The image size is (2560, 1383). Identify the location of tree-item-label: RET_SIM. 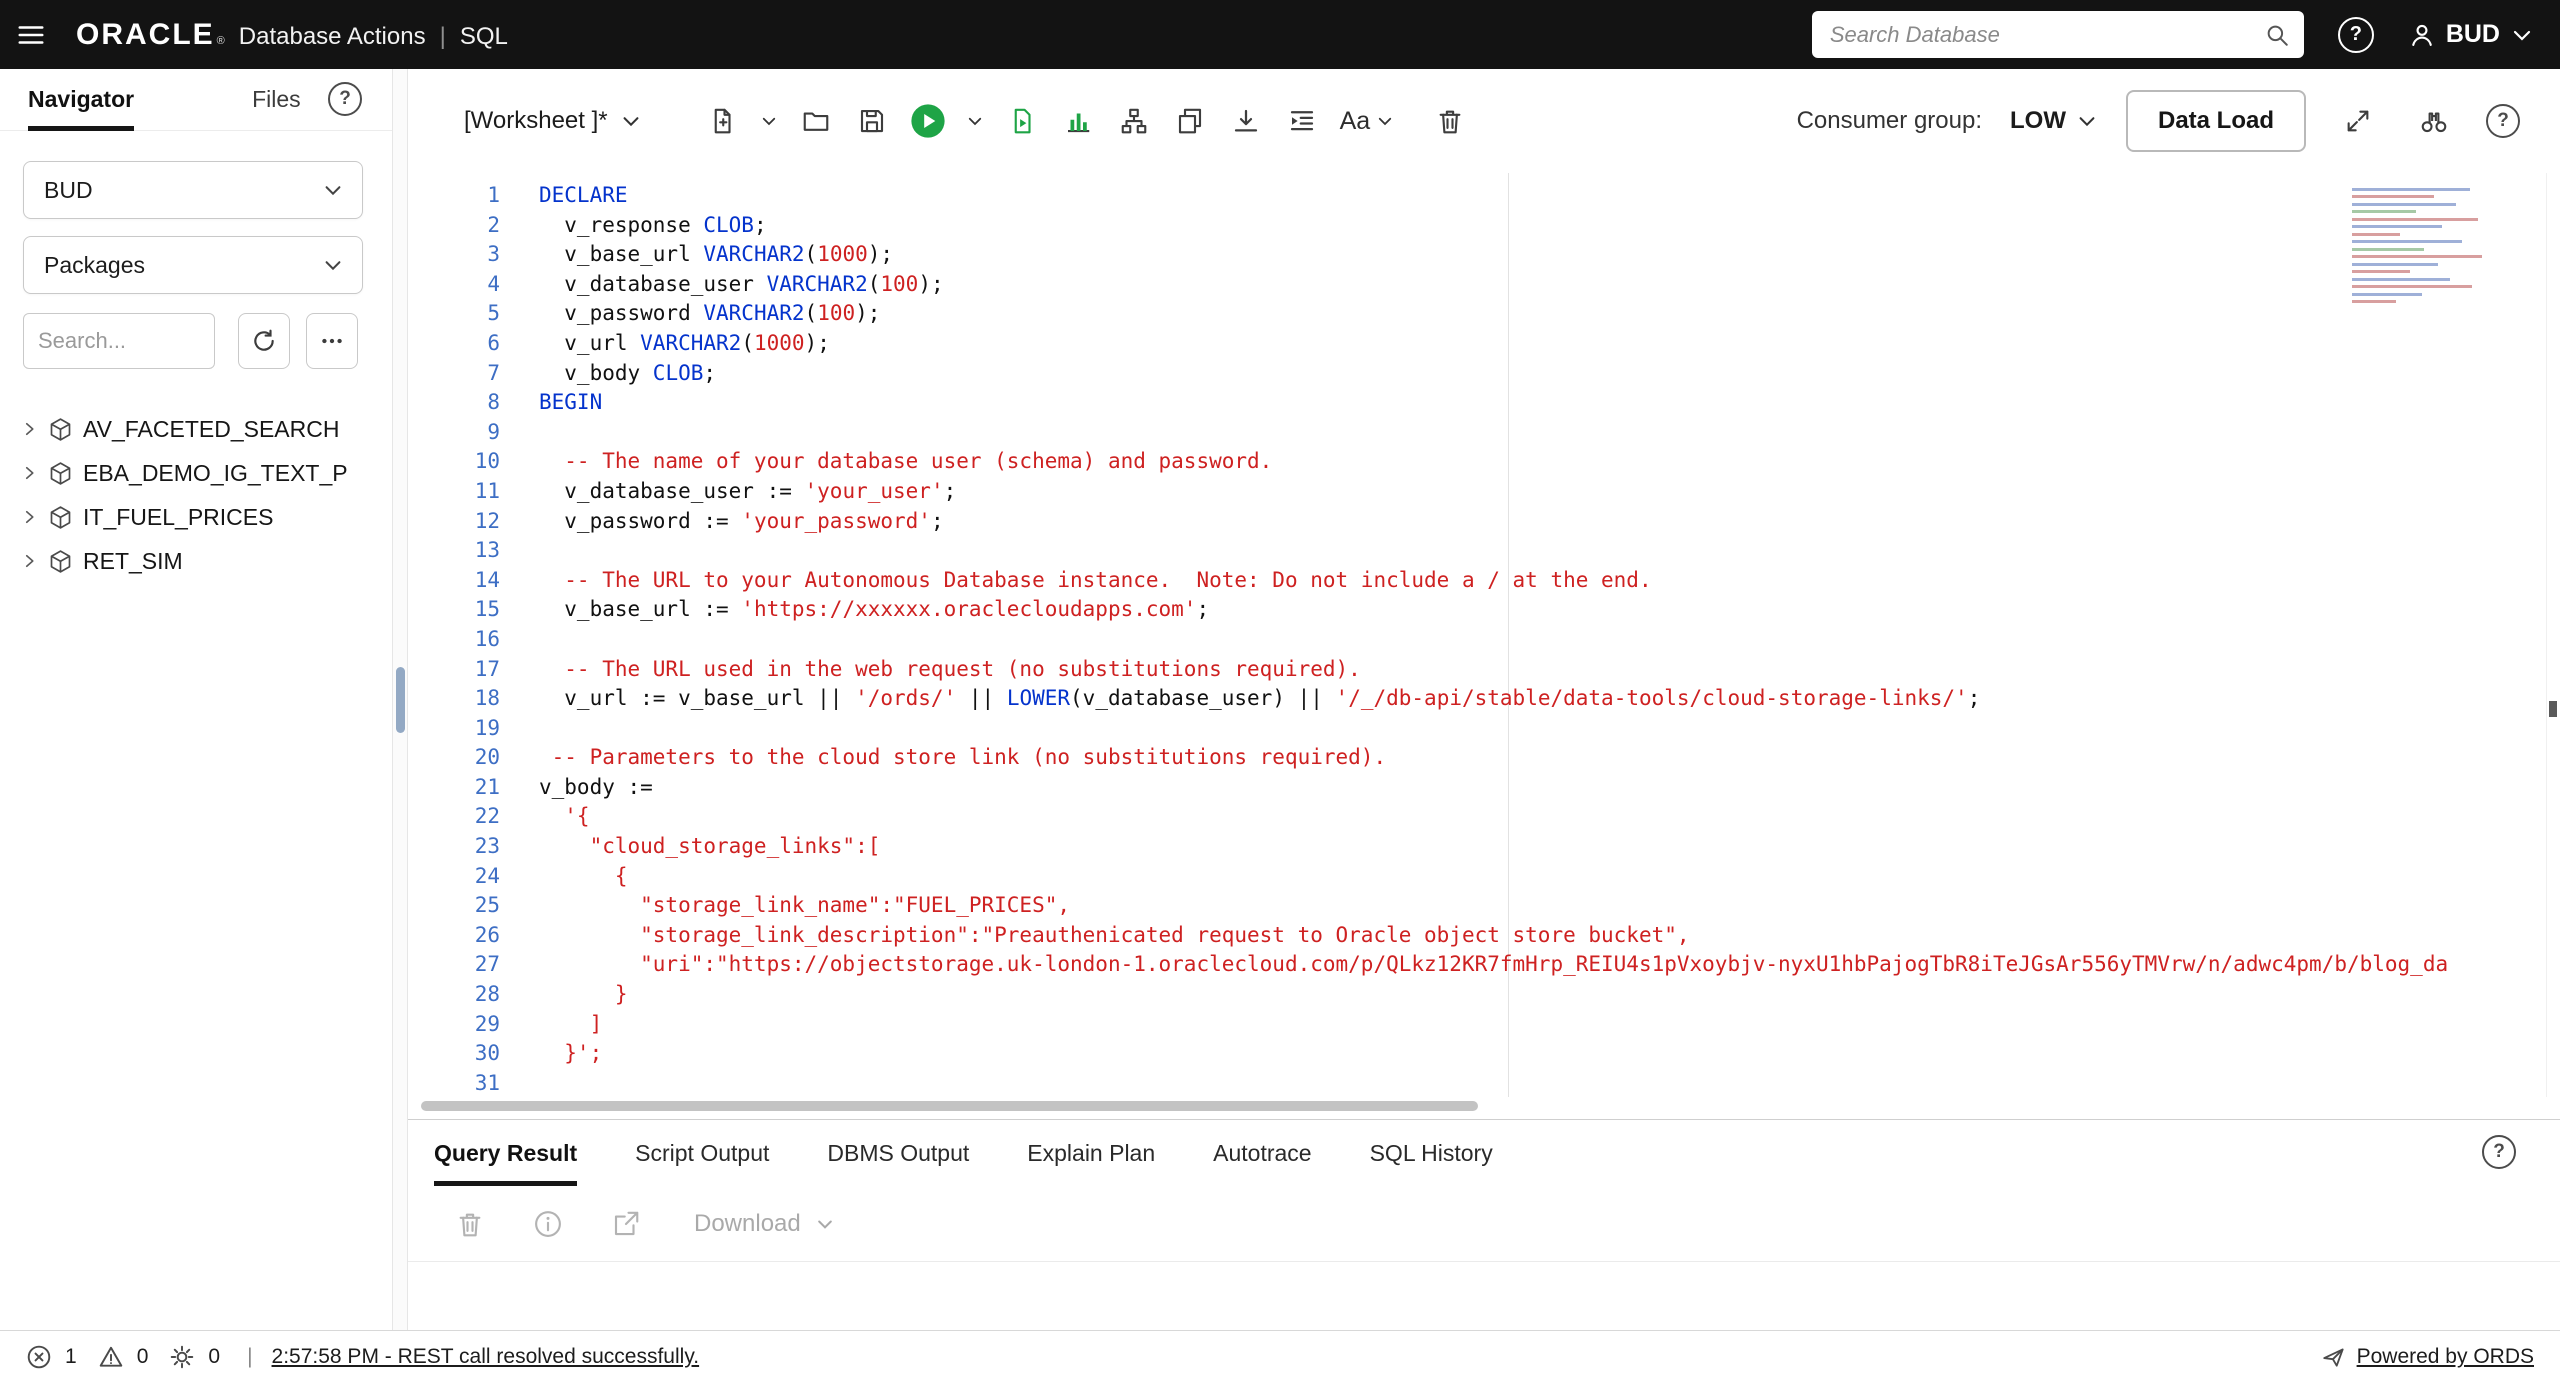
(133, 560).